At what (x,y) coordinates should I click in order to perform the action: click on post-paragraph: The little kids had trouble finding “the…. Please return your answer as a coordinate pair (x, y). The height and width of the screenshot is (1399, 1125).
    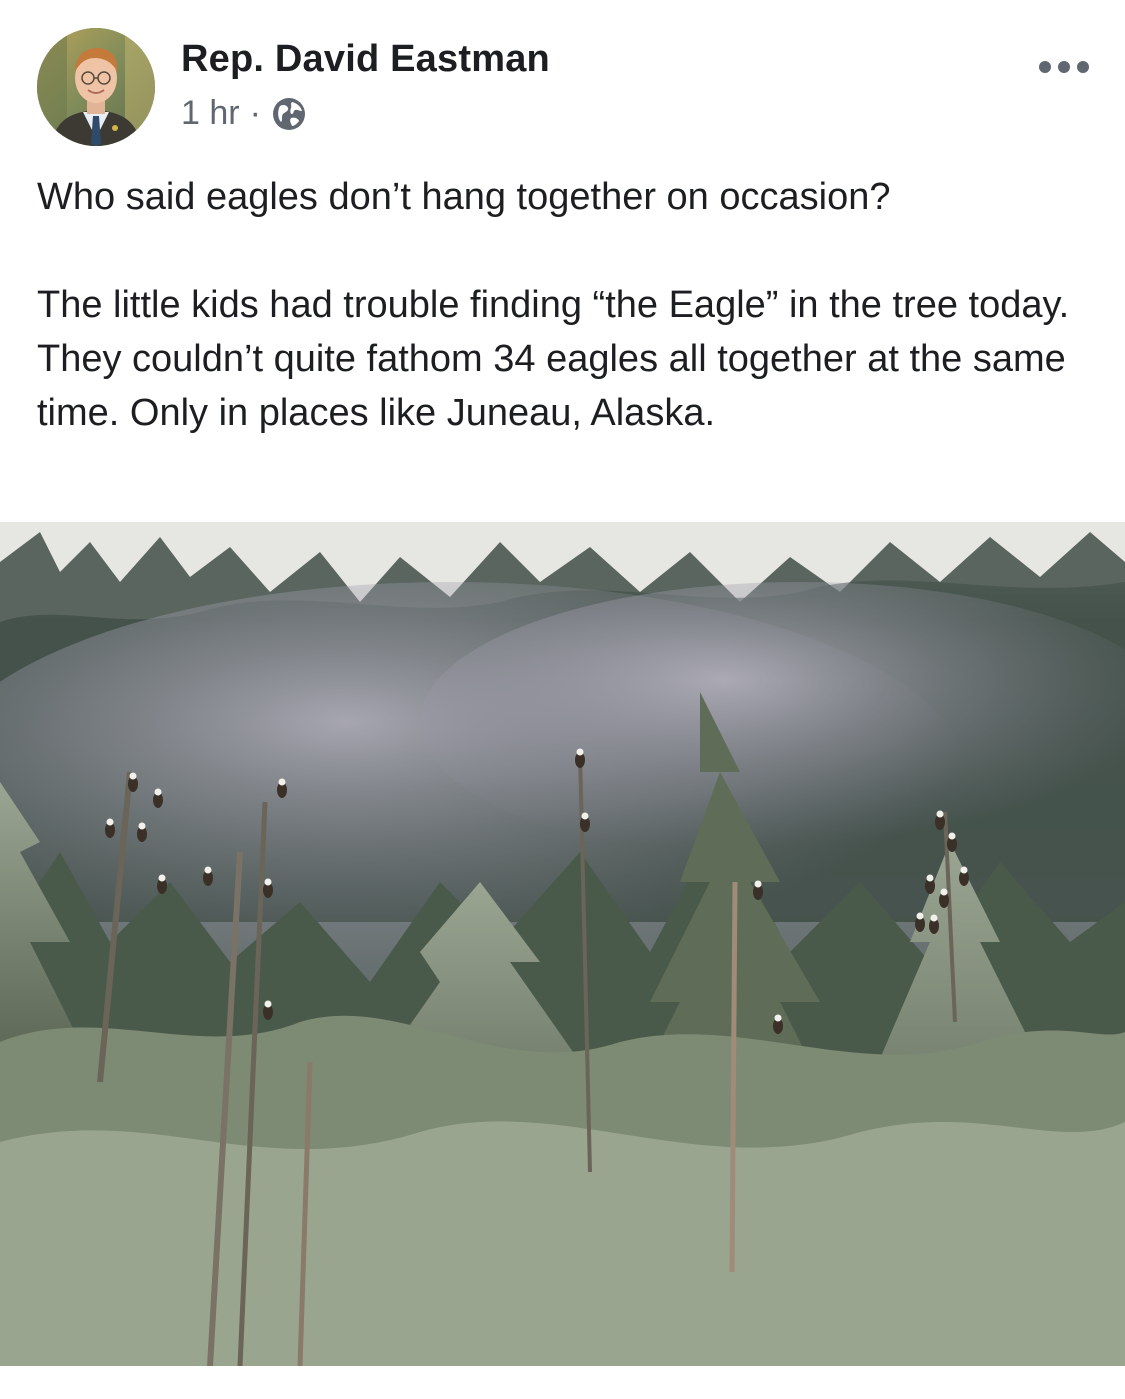
    Looking at the image, I should click on (553, 359).